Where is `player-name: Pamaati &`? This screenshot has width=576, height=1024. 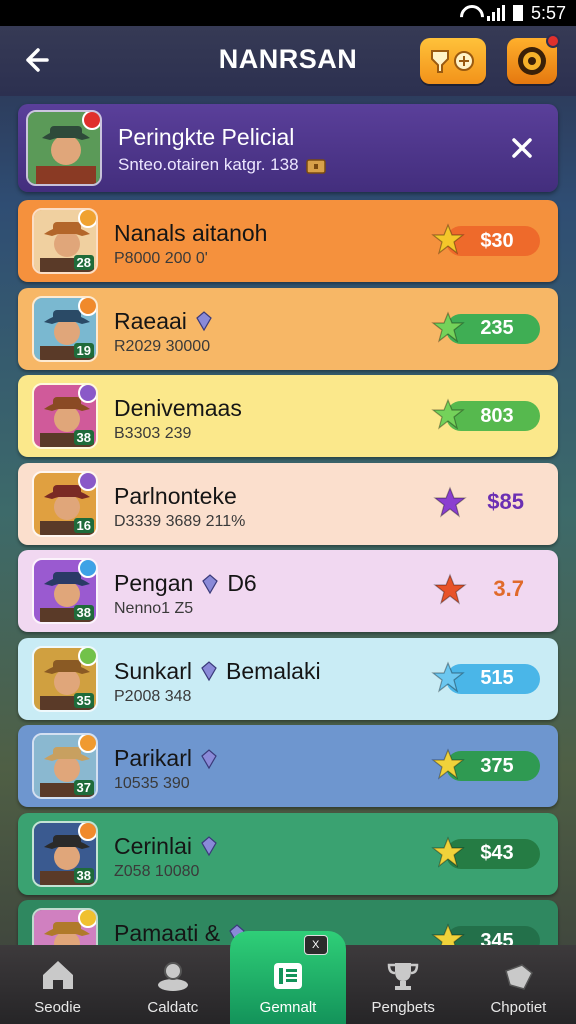
player-name: Pamaati & is located at coordinates (181, 933).